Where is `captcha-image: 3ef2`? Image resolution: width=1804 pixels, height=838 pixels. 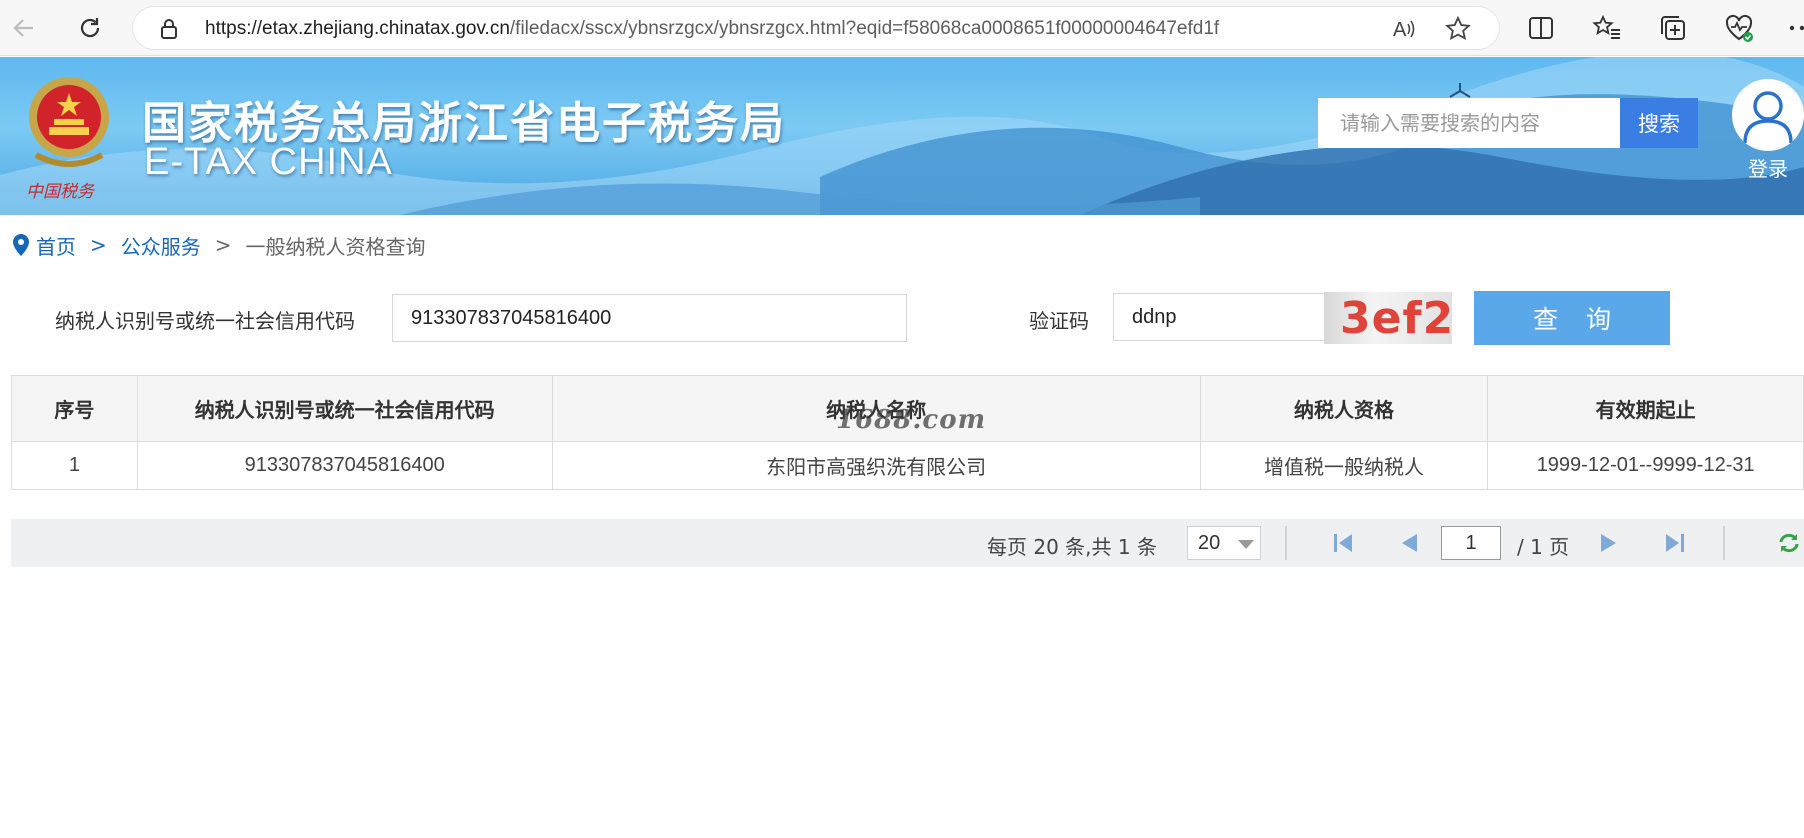
captcha-image: 3ef2 is located at coordinates (1388, 318).